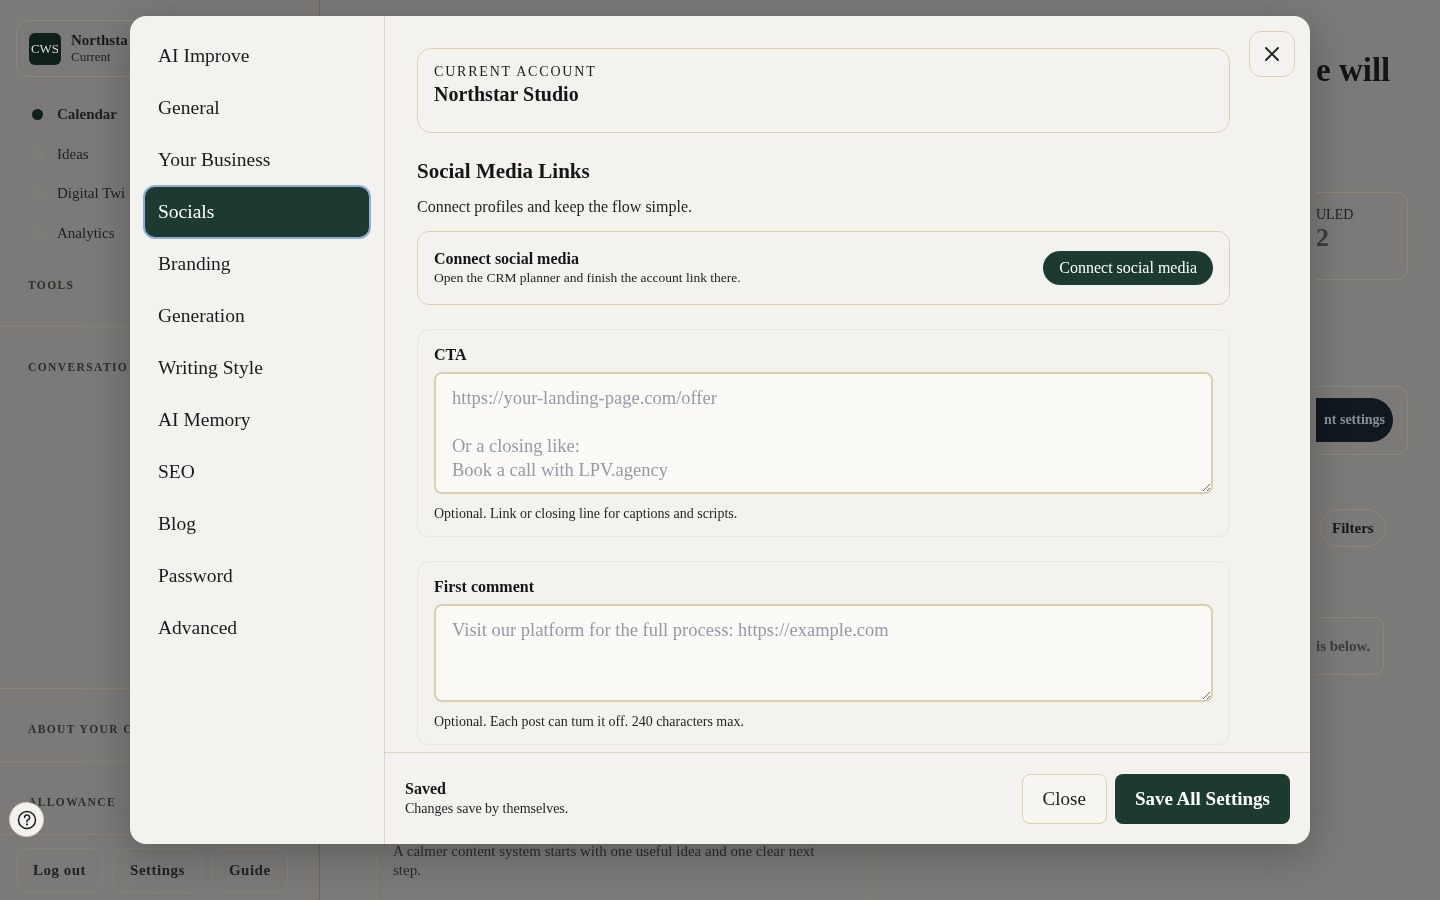  What do you see at coordinates (51, 285) in the screenshot?
I see `section-heading: TOOLS` at bounding box center [51, 285].